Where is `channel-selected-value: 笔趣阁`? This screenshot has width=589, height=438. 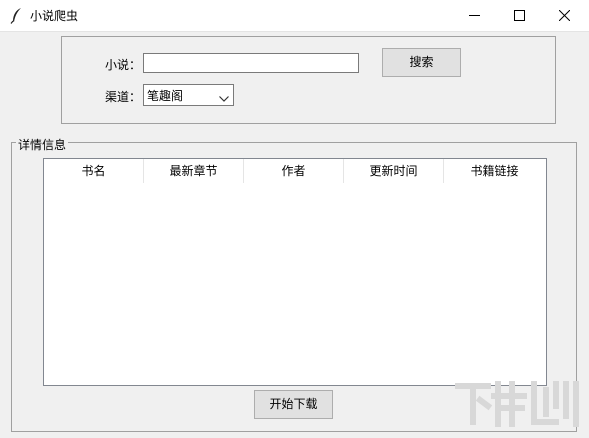 channel-selected-value: 笔趣阁 is located at coordinates (165, 96).